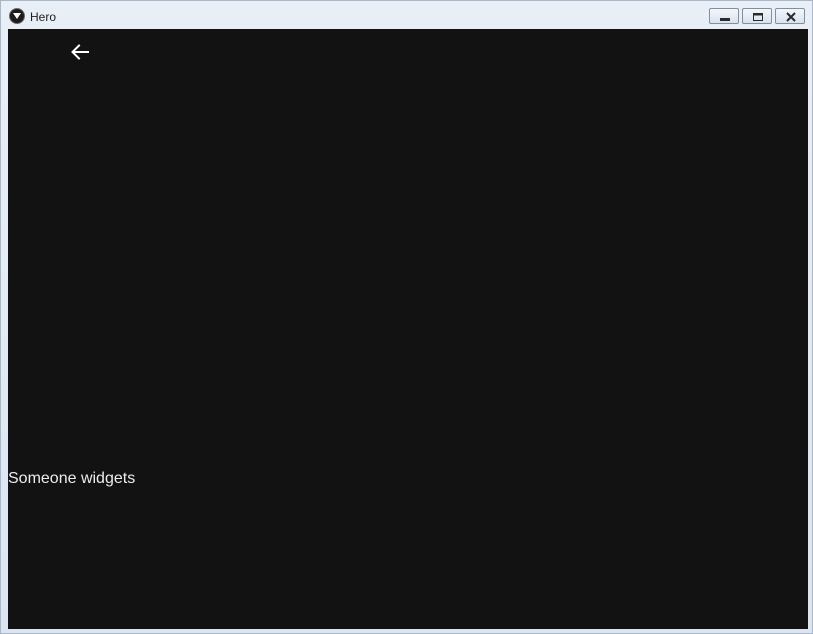 Image resolution: width=813 pixels, height=634 pixels. I want to click on arrow-back-icon, so click(80, 52).